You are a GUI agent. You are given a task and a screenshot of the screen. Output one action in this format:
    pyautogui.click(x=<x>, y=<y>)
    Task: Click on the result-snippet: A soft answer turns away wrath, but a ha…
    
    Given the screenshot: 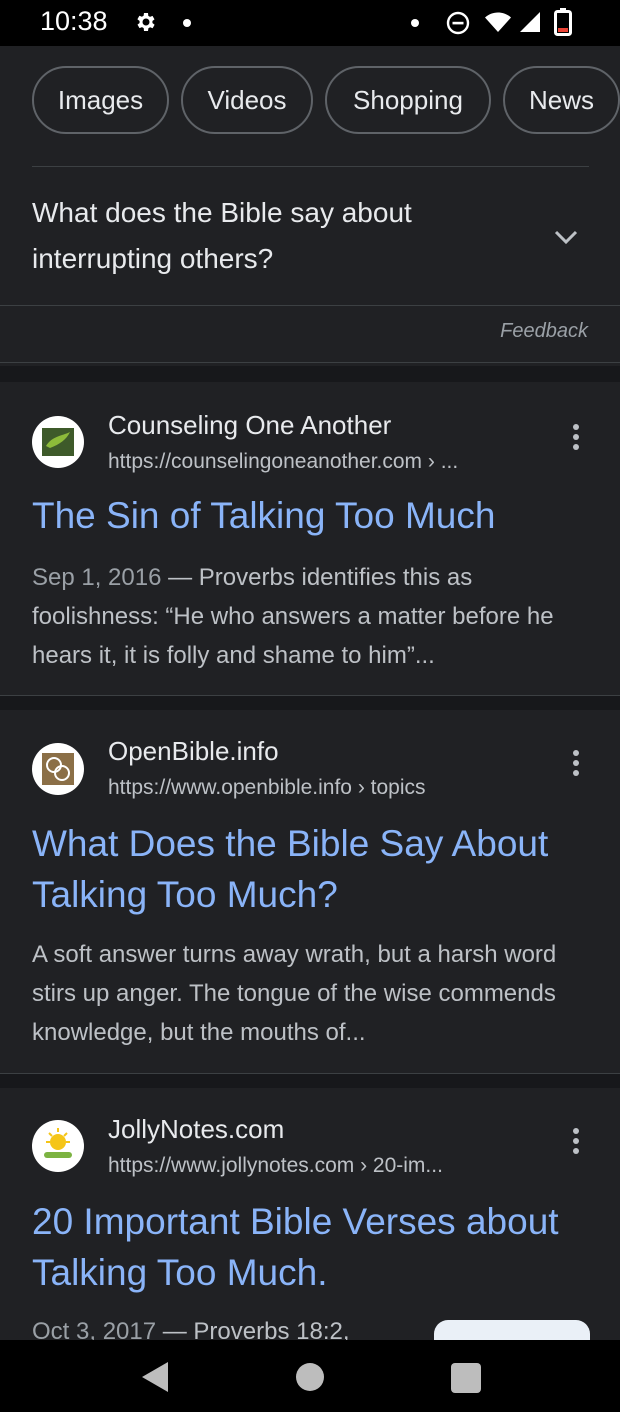 What is the action you would take?
    pyautogui.click(x=294, y=993)
    